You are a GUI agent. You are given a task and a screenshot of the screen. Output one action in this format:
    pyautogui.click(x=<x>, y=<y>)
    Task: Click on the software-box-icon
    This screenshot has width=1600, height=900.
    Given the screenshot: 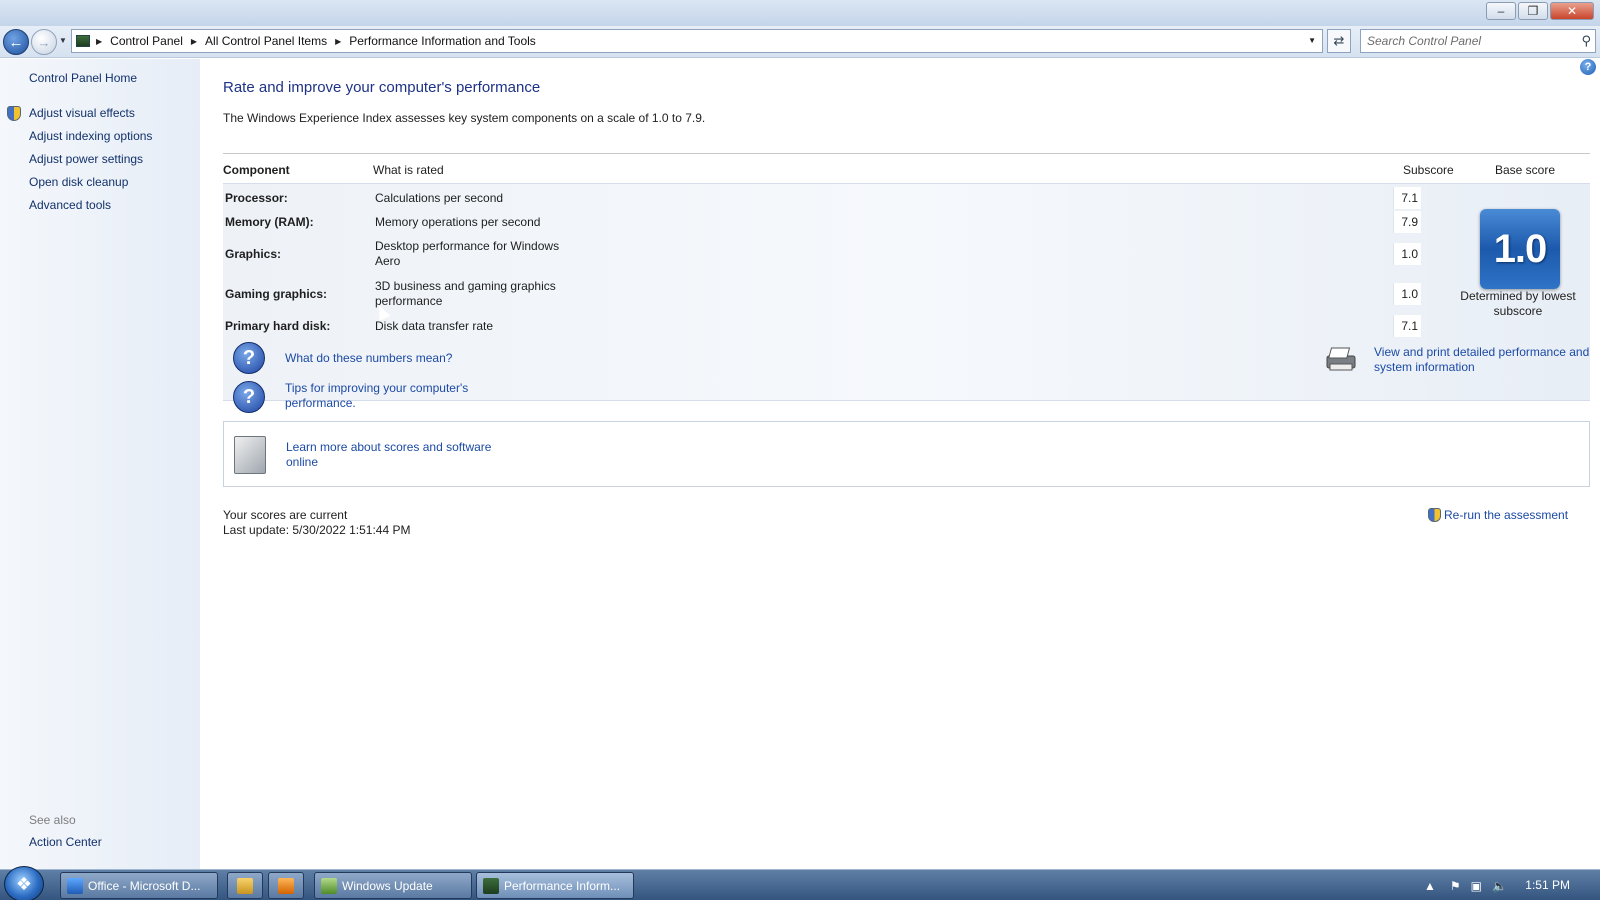 What is the action you would take?
    pyautogui.click(x=250, y=455)
    